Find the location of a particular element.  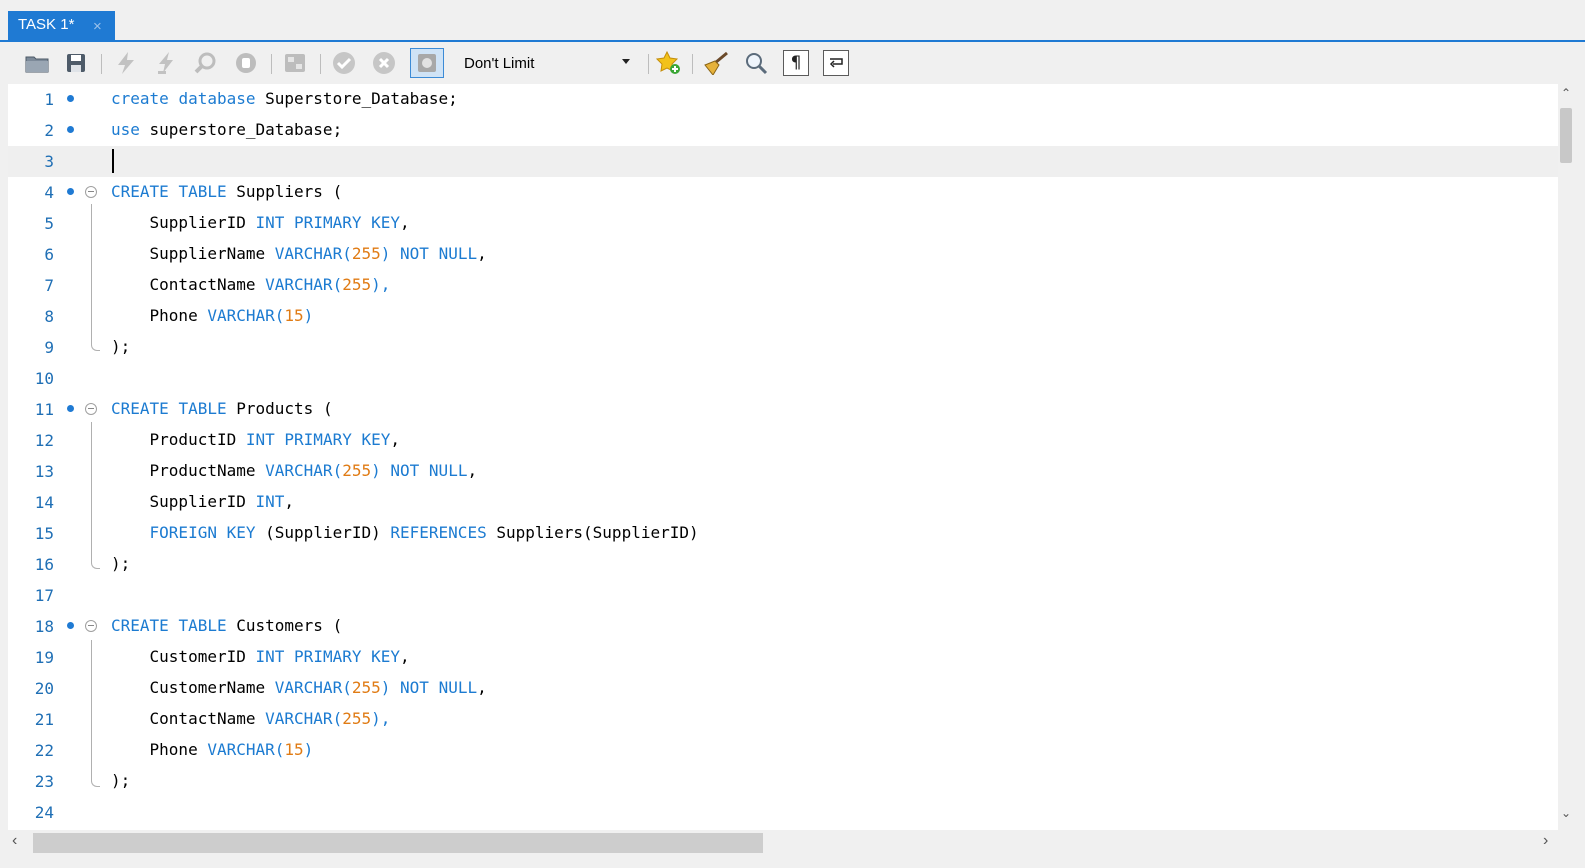

code-text: ProductName VARCHAR(255) NOT NULL, is located at coordinates (294, 470).